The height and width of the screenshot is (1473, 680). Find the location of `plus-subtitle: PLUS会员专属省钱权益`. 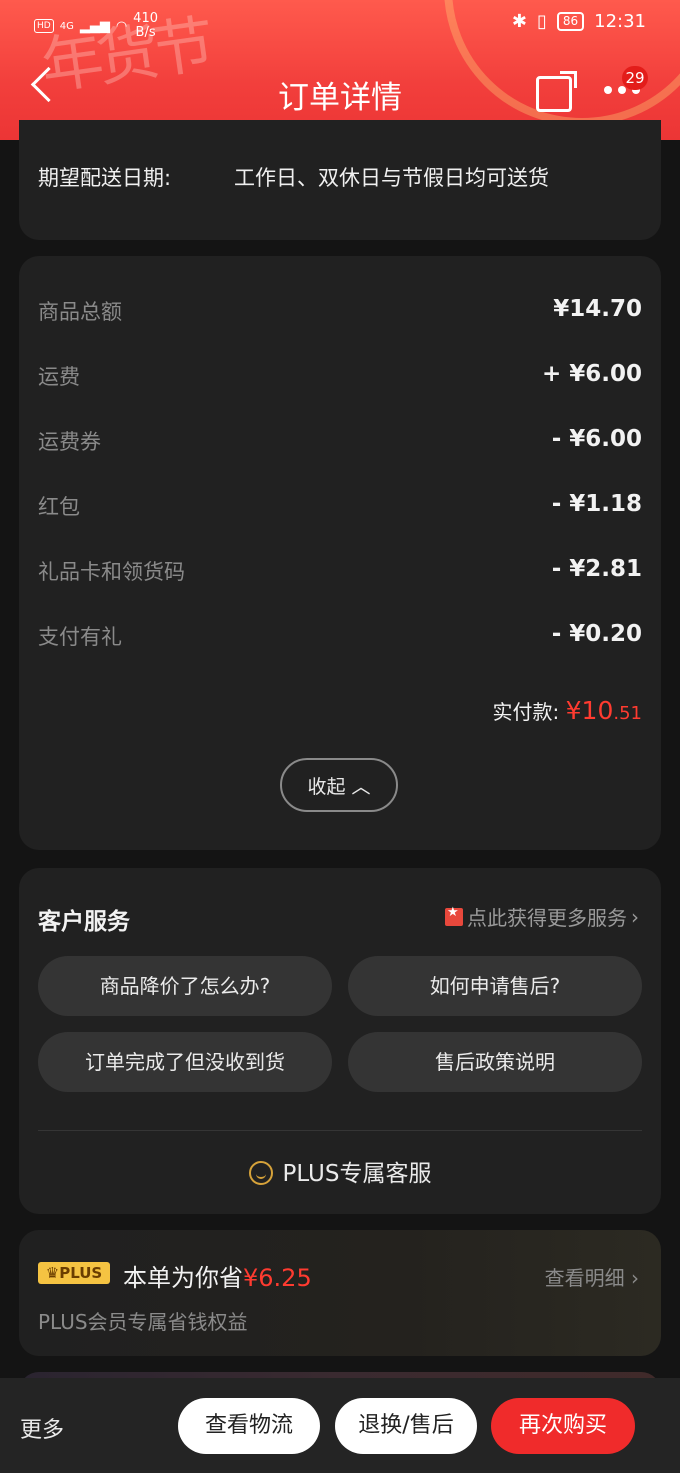

plus-subtitle: PLUS会员专属省钱权益 is located at coordinates (143, 1322).